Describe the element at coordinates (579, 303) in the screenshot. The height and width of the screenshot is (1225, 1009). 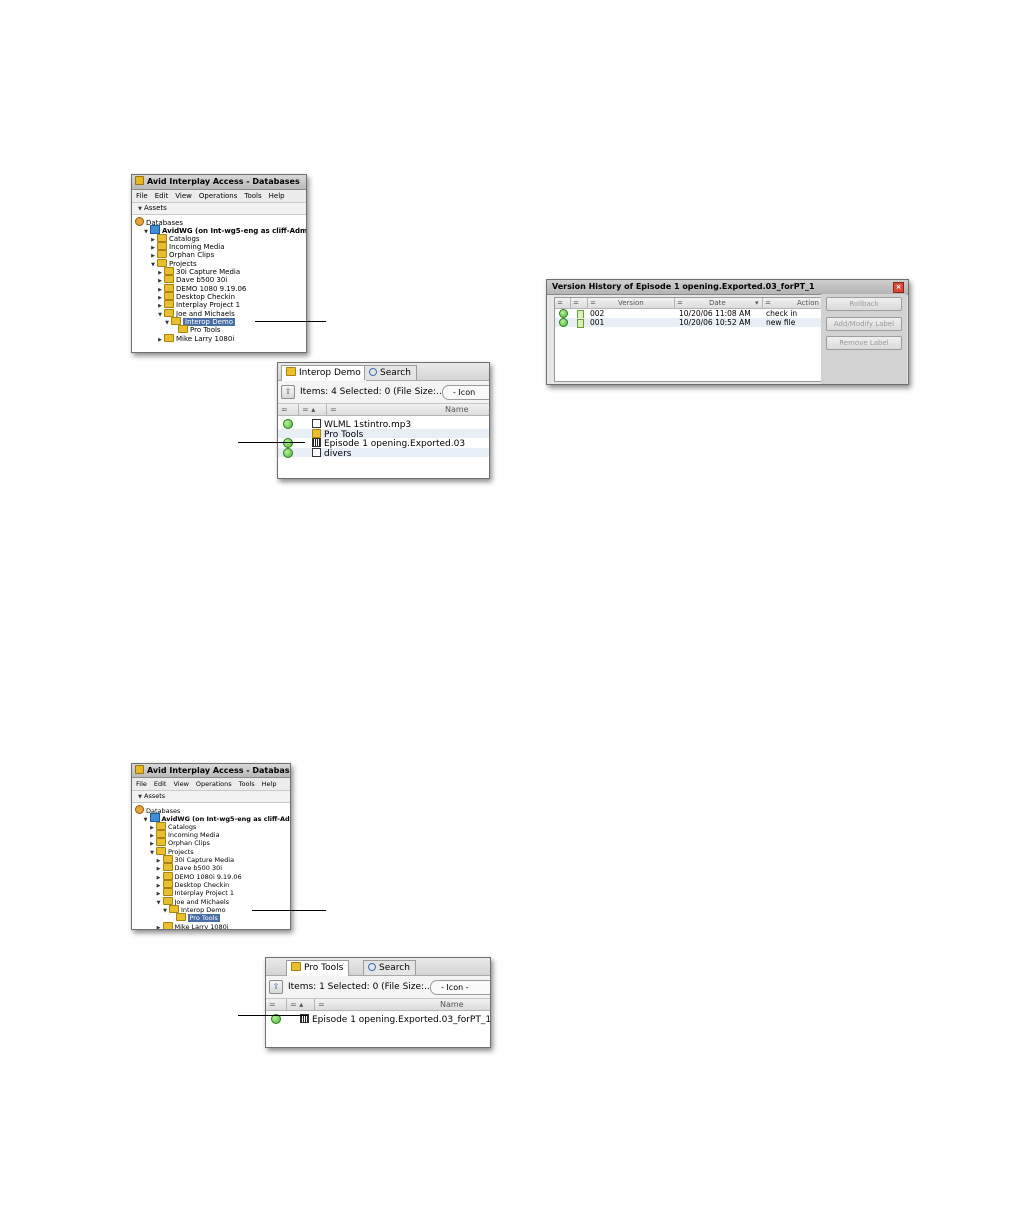
I see `icon-column-header: =` at that location.